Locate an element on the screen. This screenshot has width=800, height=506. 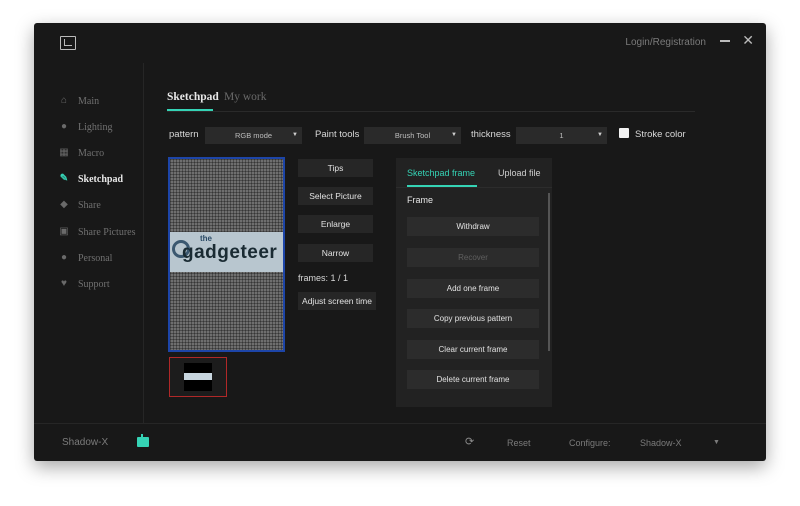
recover-button: Recover is located at coordinates (473, 257).